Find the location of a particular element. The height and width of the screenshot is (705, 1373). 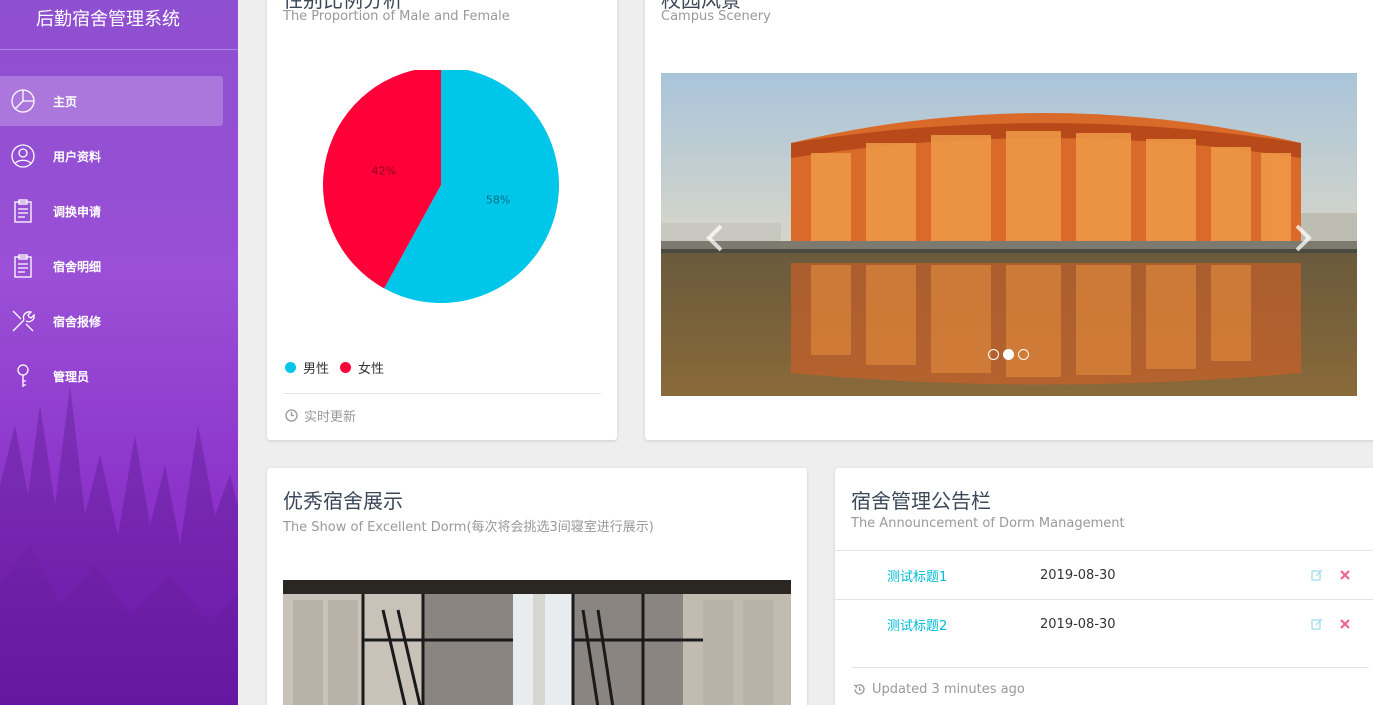

card-title: 优秀宿舍展示 is located at coordinates (343, 501).